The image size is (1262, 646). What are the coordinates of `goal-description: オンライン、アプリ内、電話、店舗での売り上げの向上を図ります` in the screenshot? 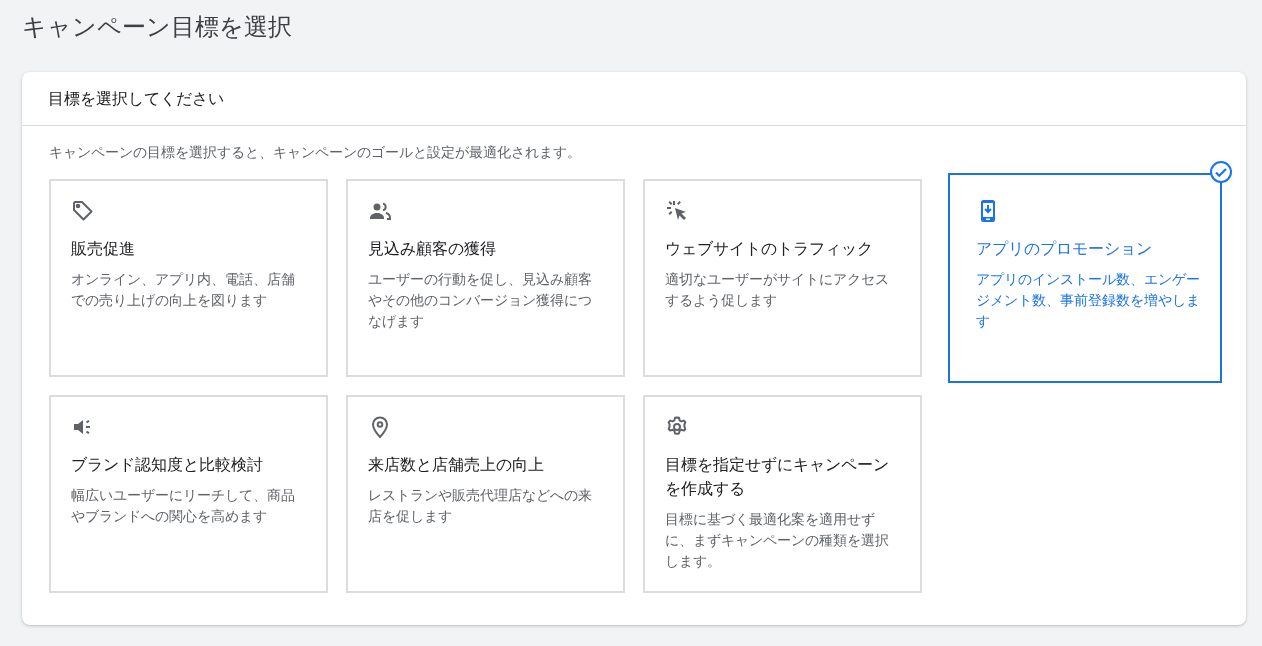 It's located at (183, 290).